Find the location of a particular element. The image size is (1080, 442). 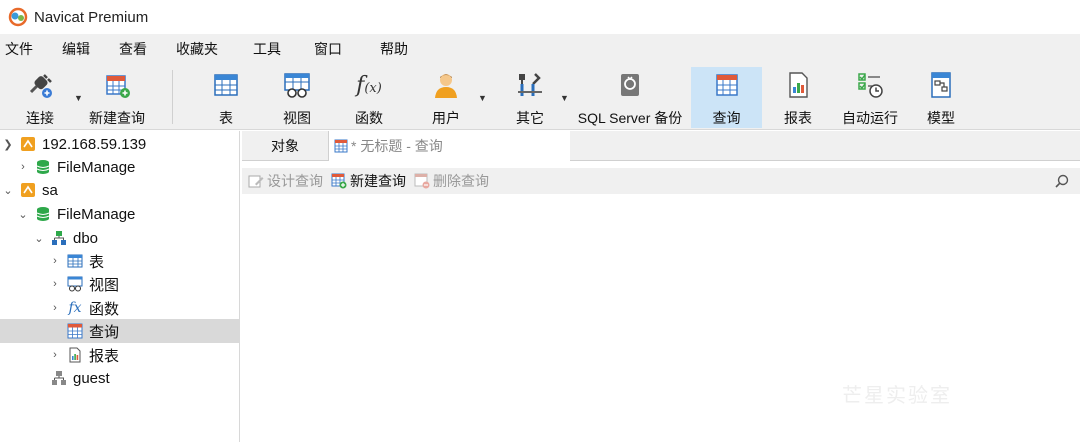

user-icon is located at coordinates (446, 85).